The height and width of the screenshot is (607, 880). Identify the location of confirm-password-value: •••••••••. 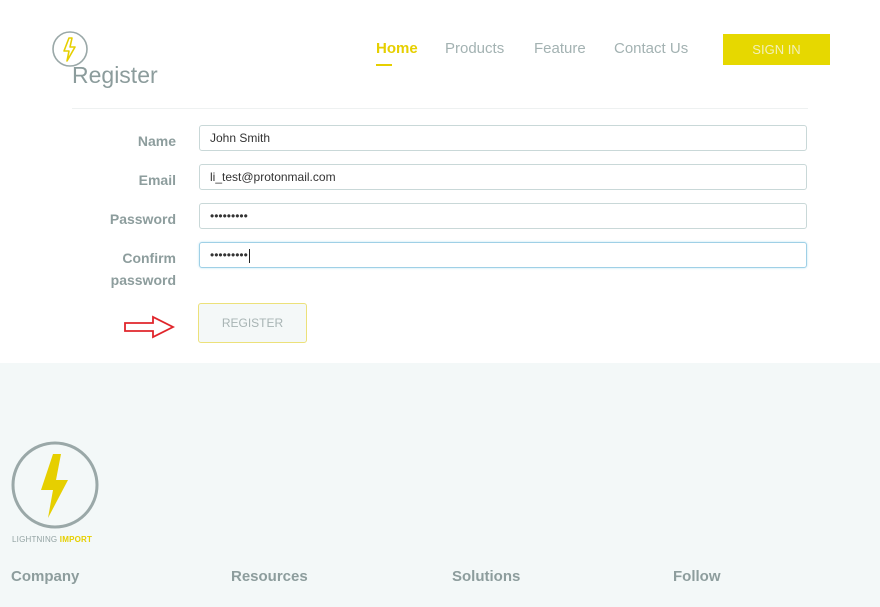
(229, 255).